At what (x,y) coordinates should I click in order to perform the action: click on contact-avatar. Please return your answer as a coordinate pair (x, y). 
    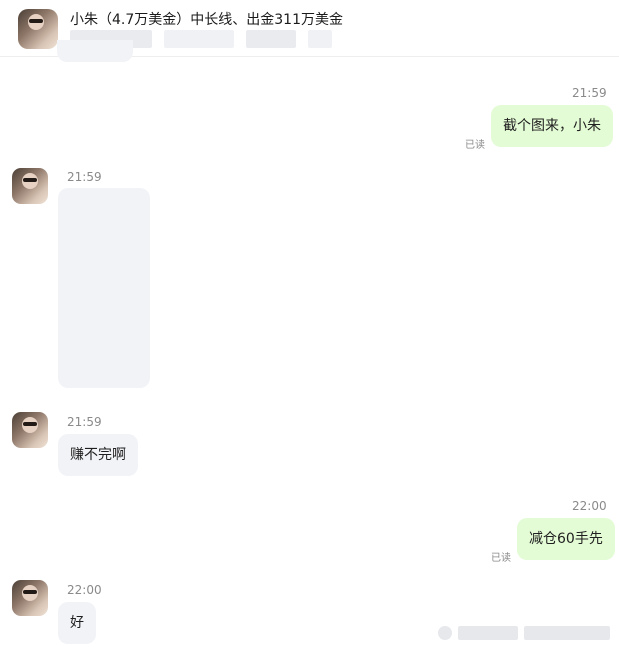
    Looking at the image, I should click on (38, 29).